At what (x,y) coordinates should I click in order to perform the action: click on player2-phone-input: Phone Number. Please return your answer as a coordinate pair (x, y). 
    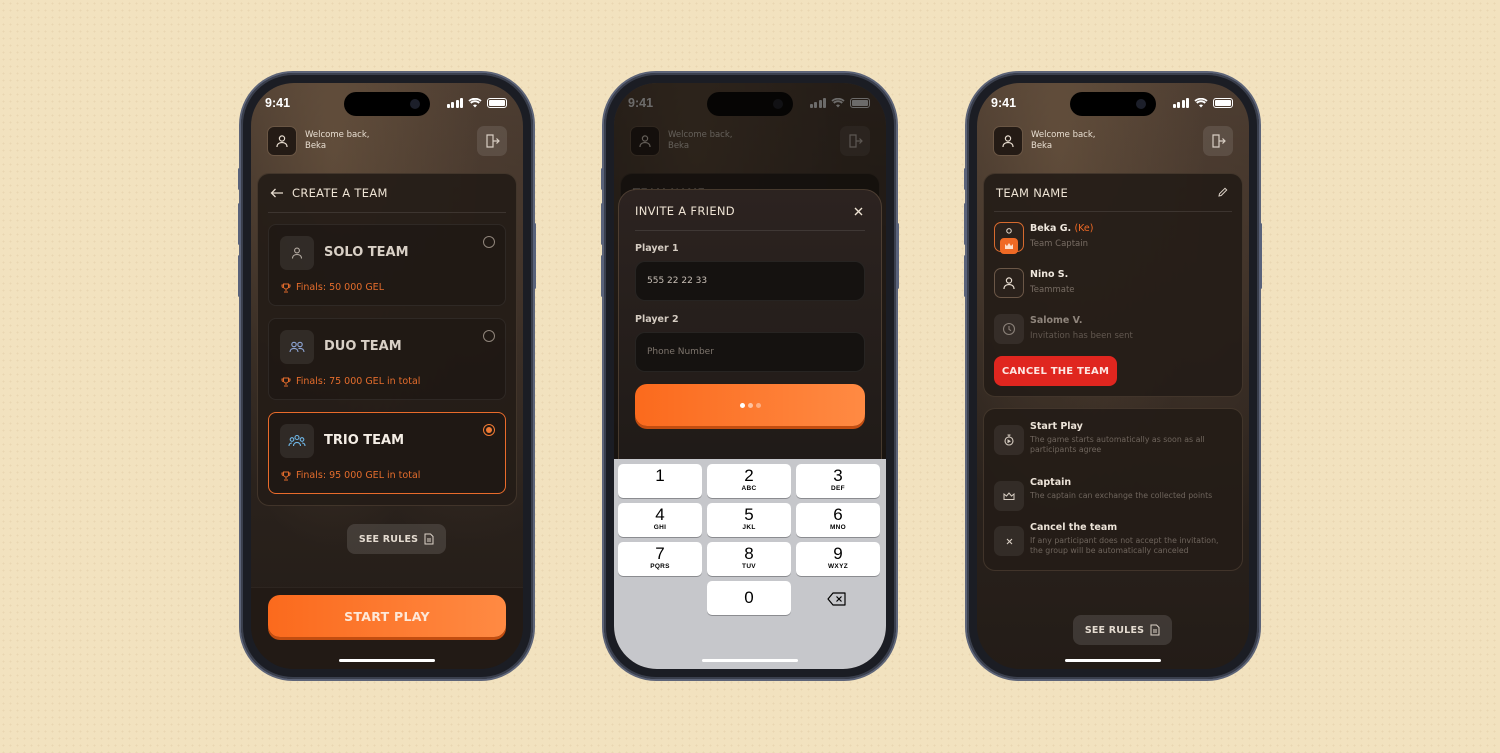
    Looking at the image, I should click on (750, 352).